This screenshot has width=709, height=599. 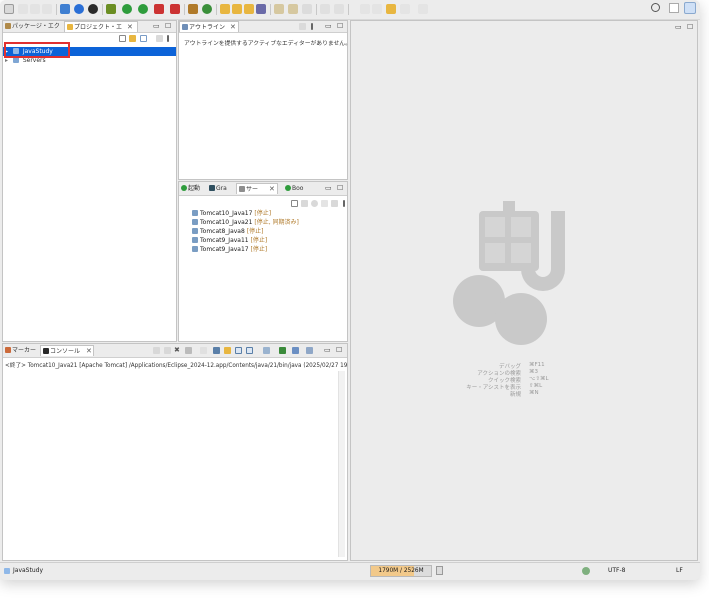 I want to click on open-perspective-icon, so click(x=674, y=8).